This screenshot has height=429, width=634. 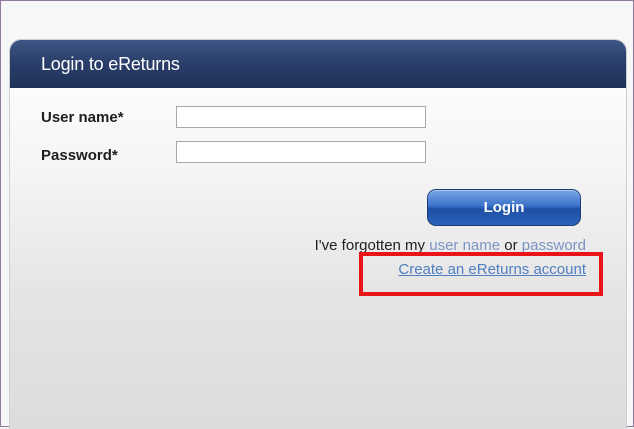 What do you see at coordinates (464, 245) in the screenshot?
I see `forgot-username-link: user name` at bounding box center [464, 245].